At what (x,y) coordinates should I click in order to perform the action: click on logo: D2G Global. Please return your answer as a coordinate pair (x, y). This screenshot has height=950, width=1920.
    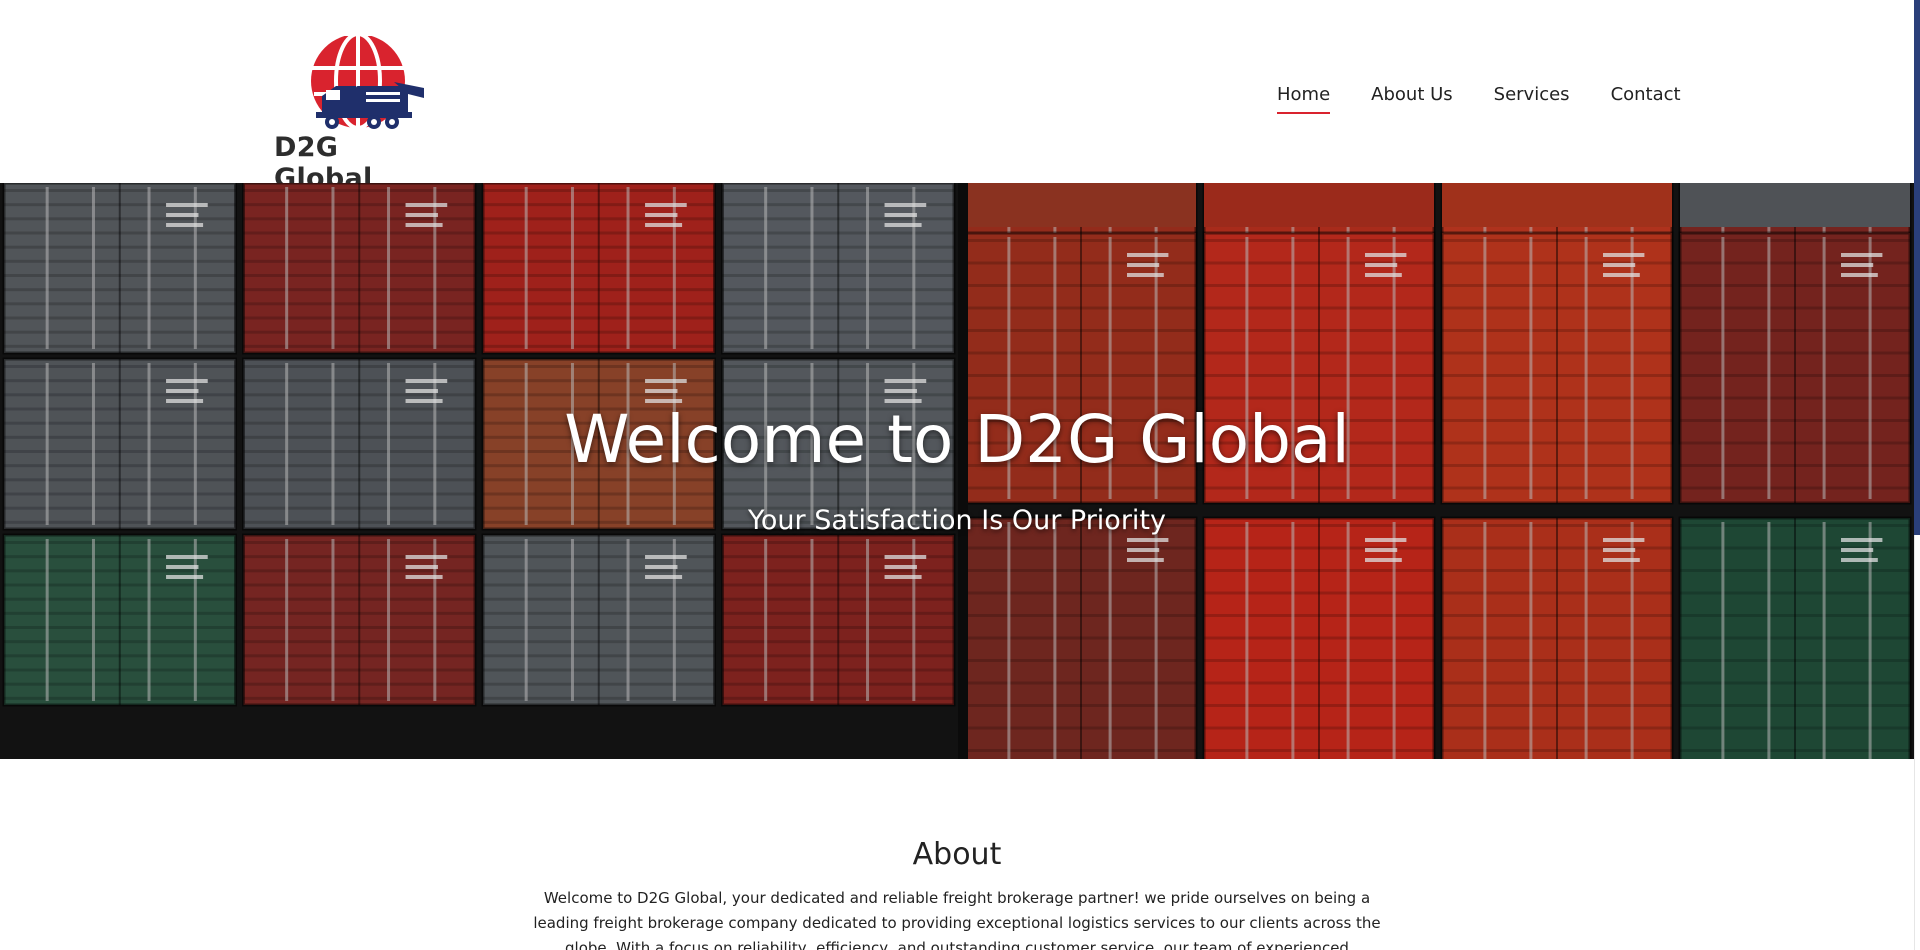
    Looking at the image, I should click on (358, 113).